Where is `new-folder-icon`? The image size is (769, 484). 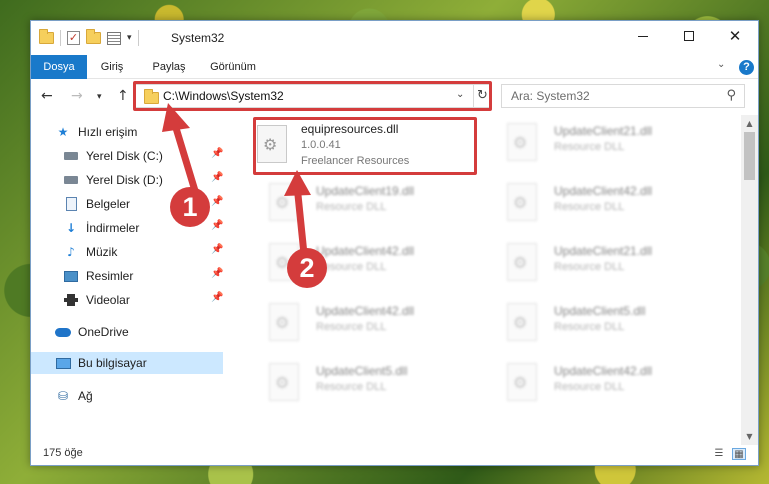
new-folder-icon is located at coordinates (93, 36).